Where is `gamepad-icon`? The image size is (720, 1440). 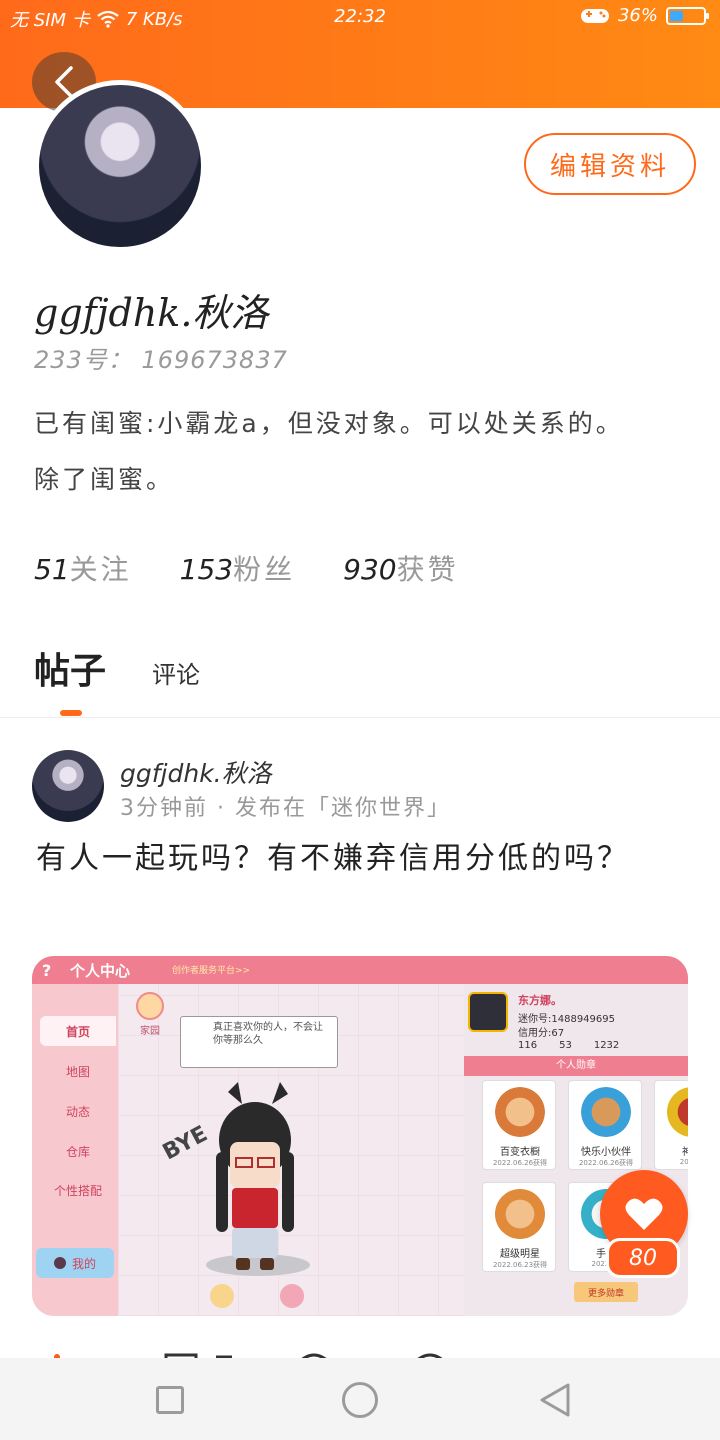
gamepad-icon is located at coordinates (594, 15).